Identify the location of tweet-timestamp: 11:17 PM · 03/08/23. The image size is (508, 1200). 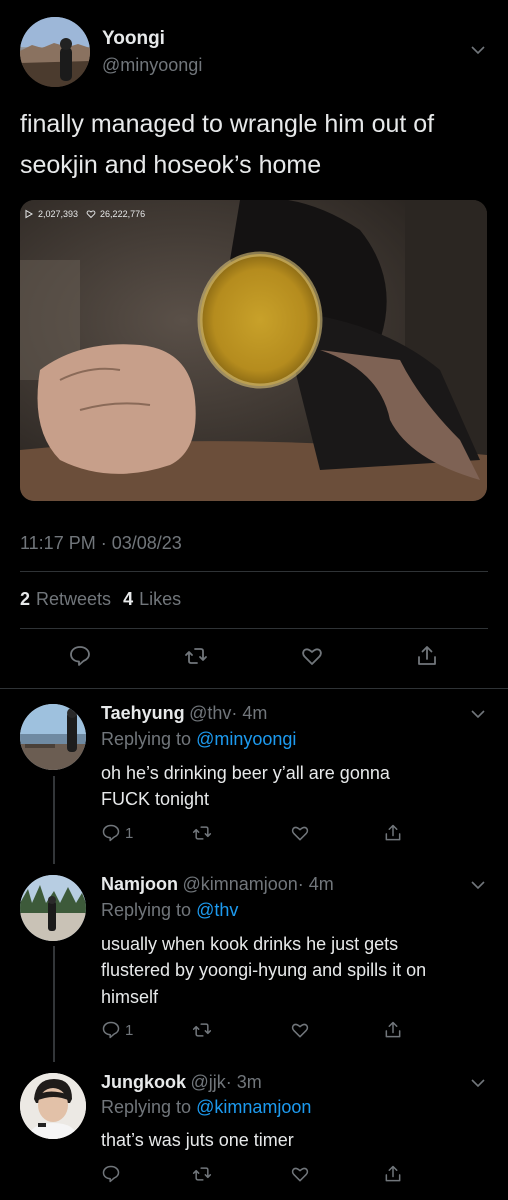
(101, 543).